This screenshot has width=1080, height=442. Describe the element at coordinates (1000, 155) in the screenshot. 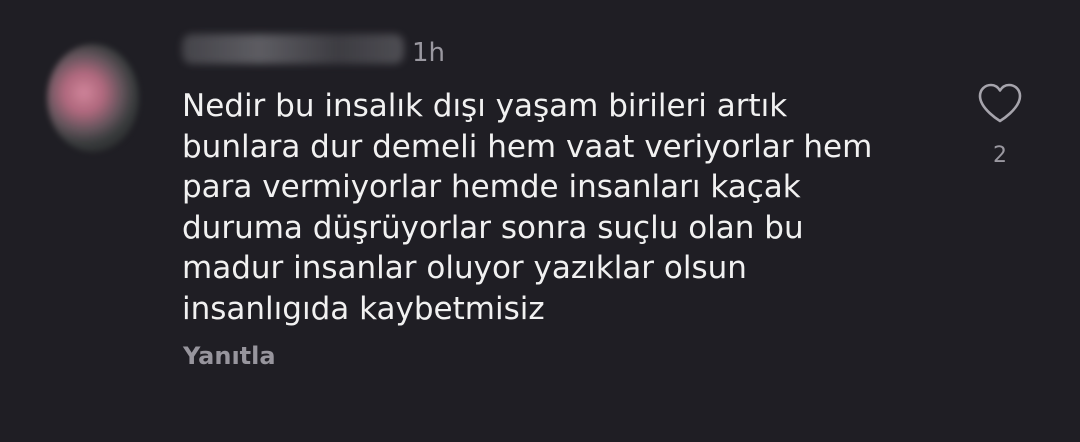

I see `like-count: 2` at that location.